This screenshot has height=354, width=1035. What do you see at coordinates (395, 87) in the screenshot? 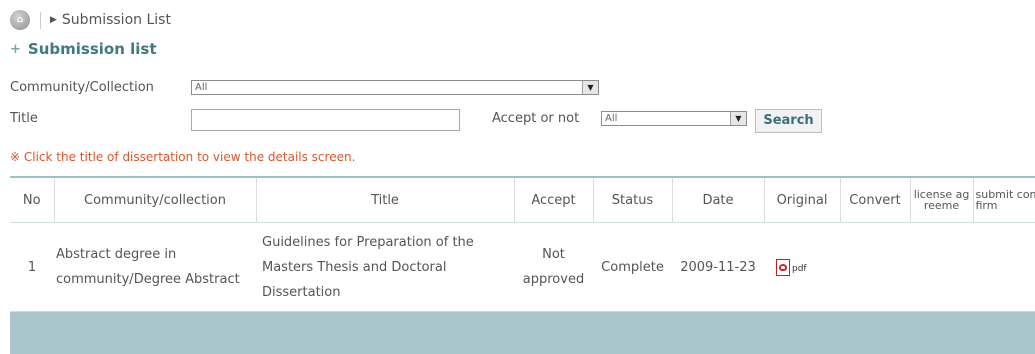
I see `community-select: All ▼` at bounding box center [395, 87].